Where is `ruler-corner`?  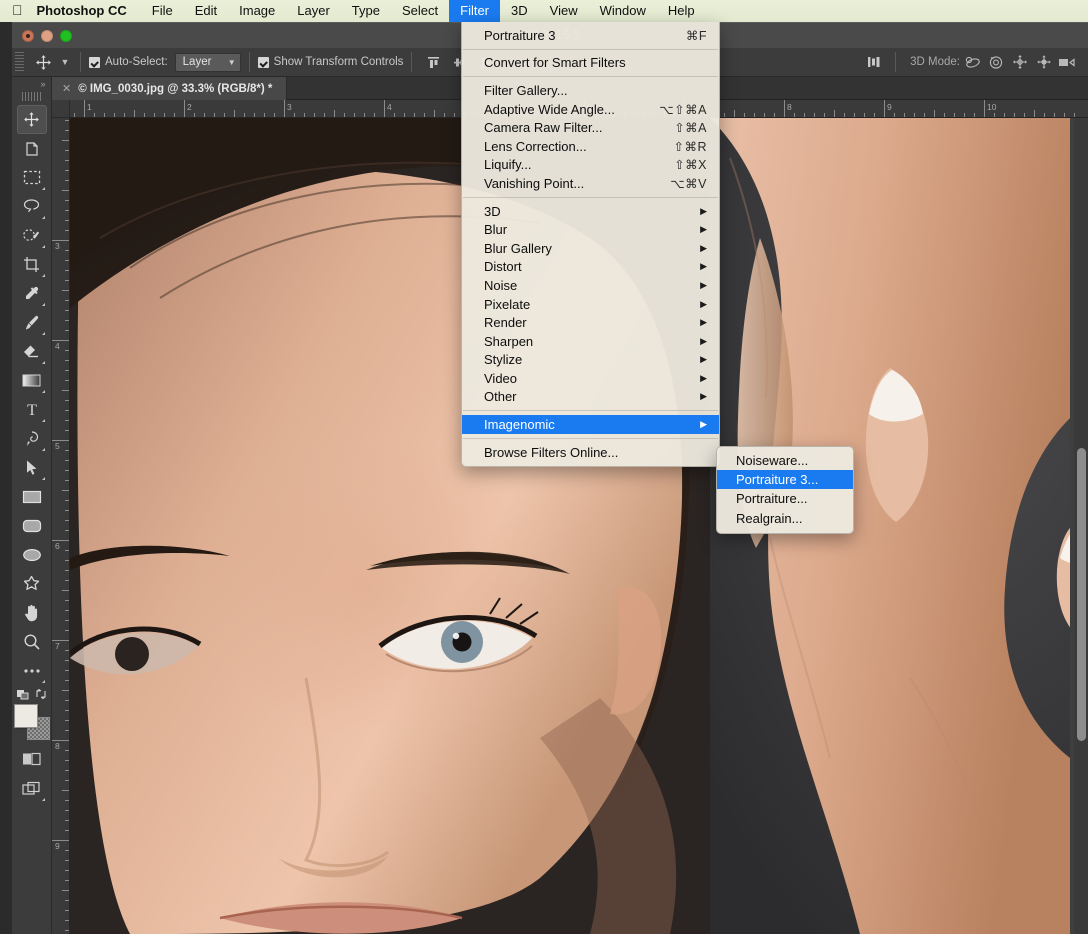 ruler-corner is located at coordinates (61, 109).